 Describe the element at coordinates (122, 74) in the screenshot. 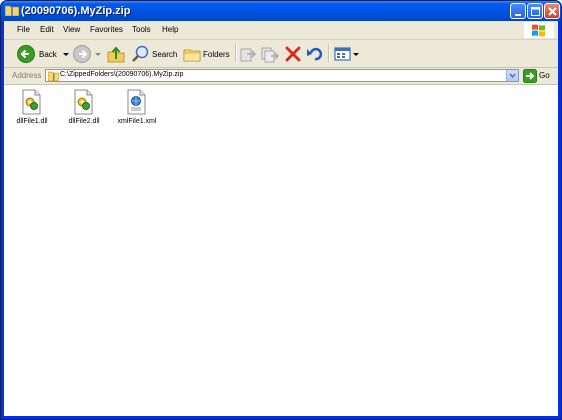

I see `address-value: C:\ZippedFolders\(20090706).MyZip.zip` at that location.